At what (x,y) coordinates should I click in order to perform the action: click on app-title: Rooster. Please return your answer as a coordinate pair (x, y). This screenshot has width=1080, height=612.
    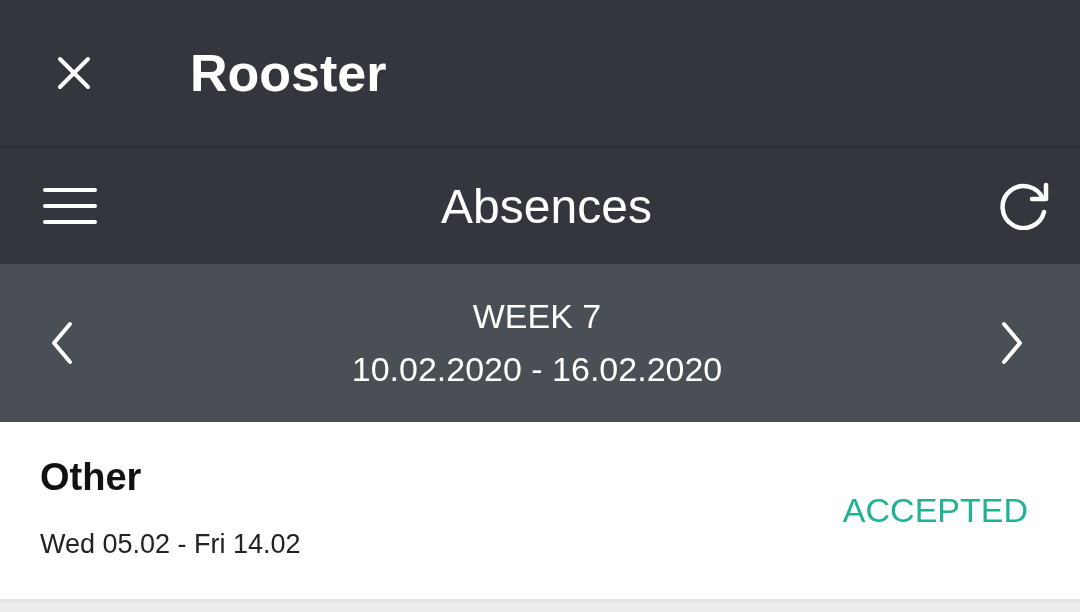
    Looking at the image, I should click on (288, 73).